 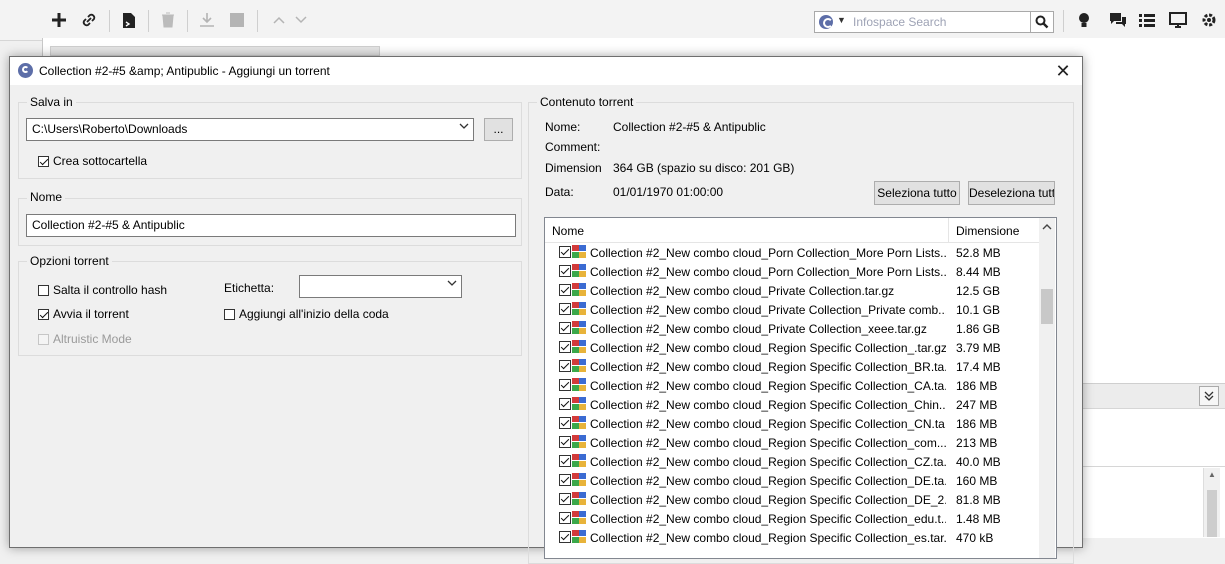 I want to click on panel-tab, so click(x=215, y=51).